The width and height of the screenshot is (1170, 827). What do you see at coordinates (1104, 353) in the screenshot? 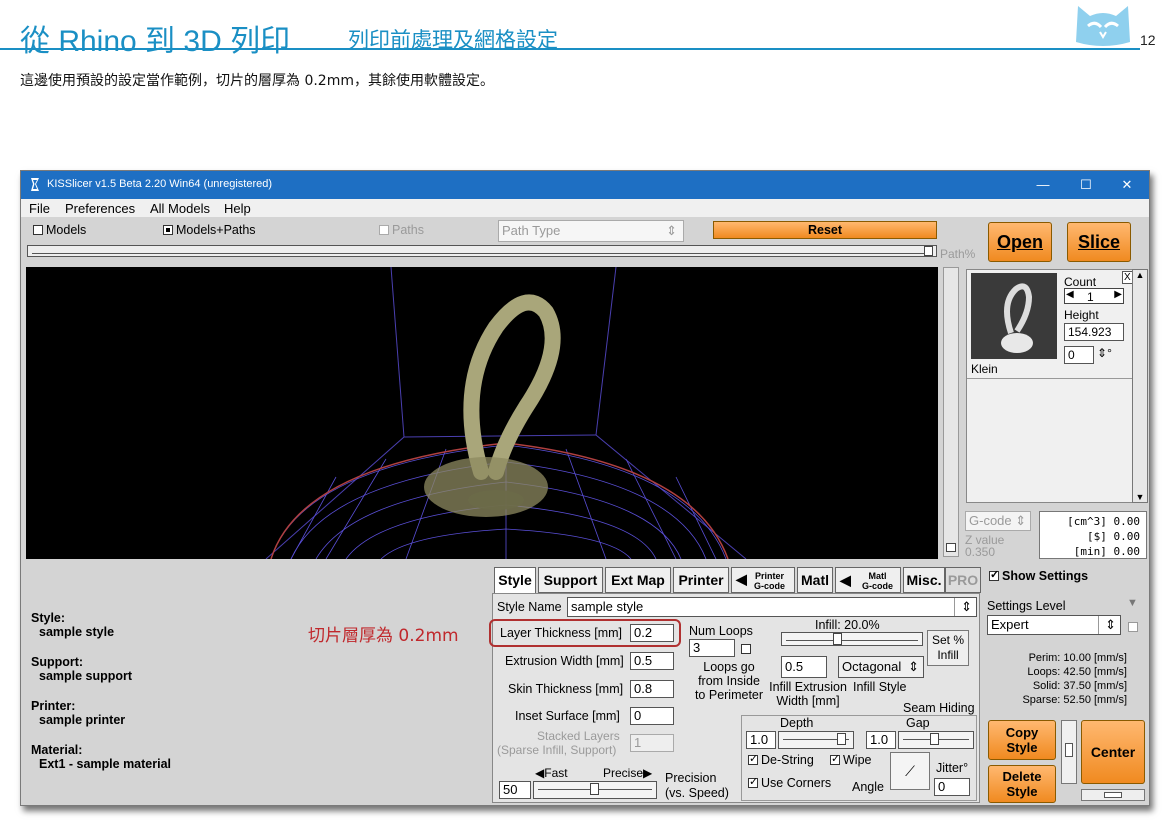
I see `rotation-spinner-icon: ⇕°` at bounding box center [1104, 353].